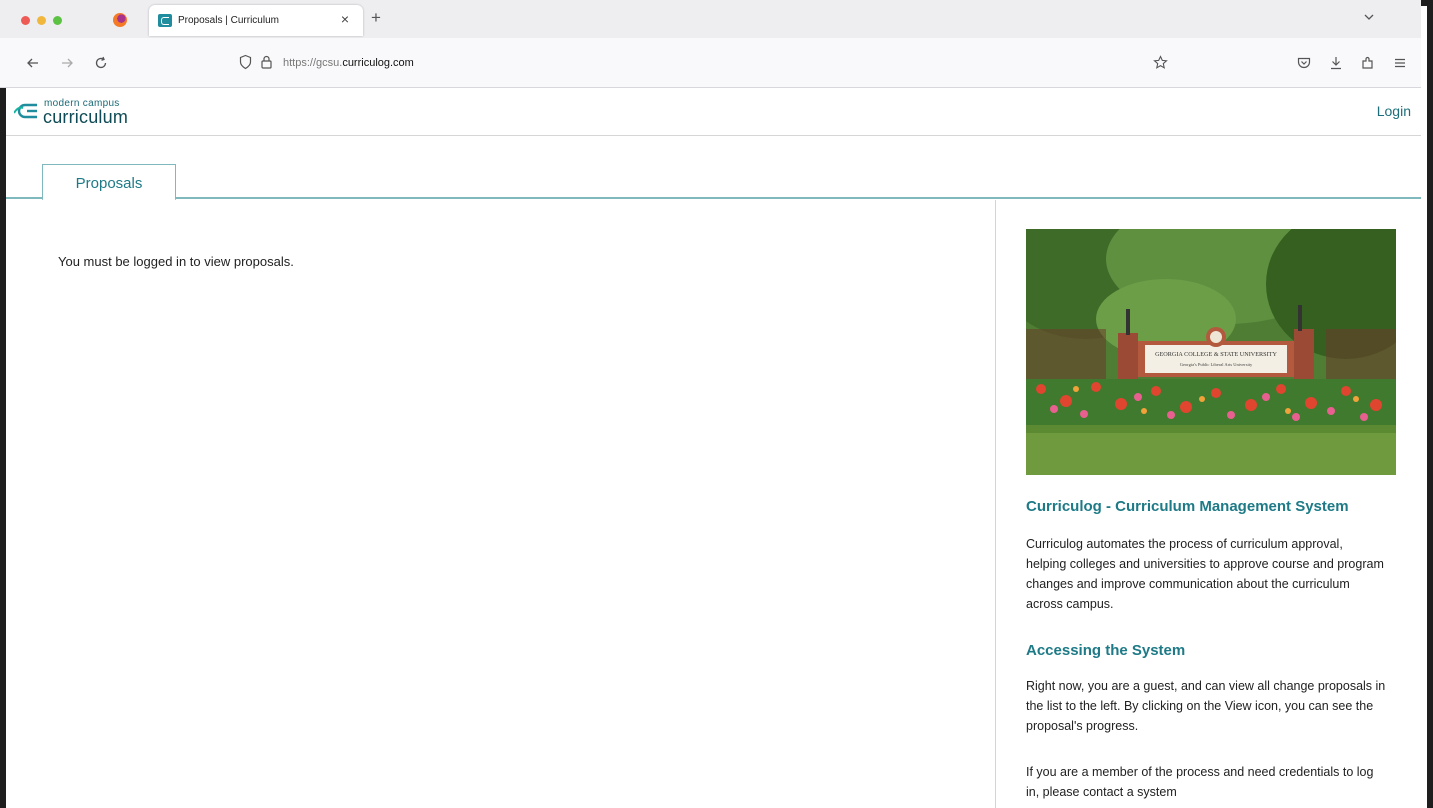  What do you see at coordinates (376, 17) in the screenshot?
I see `new-tab-button: +` at bounding box center [376, 17].